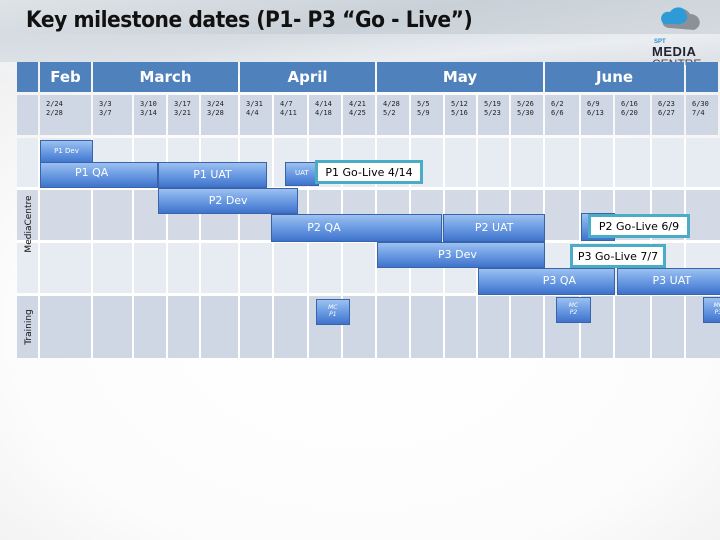  Describe the element at coordinates (459, 104) in the screenshot. I see `week-start-date: 5/12` at that location.